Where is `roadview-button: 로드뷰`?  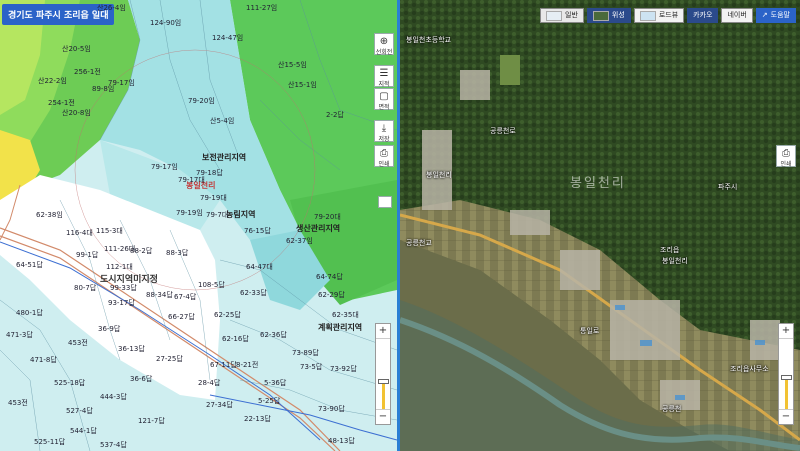 roadview-button: 로드뷰 is located at coordinates (659, 15).